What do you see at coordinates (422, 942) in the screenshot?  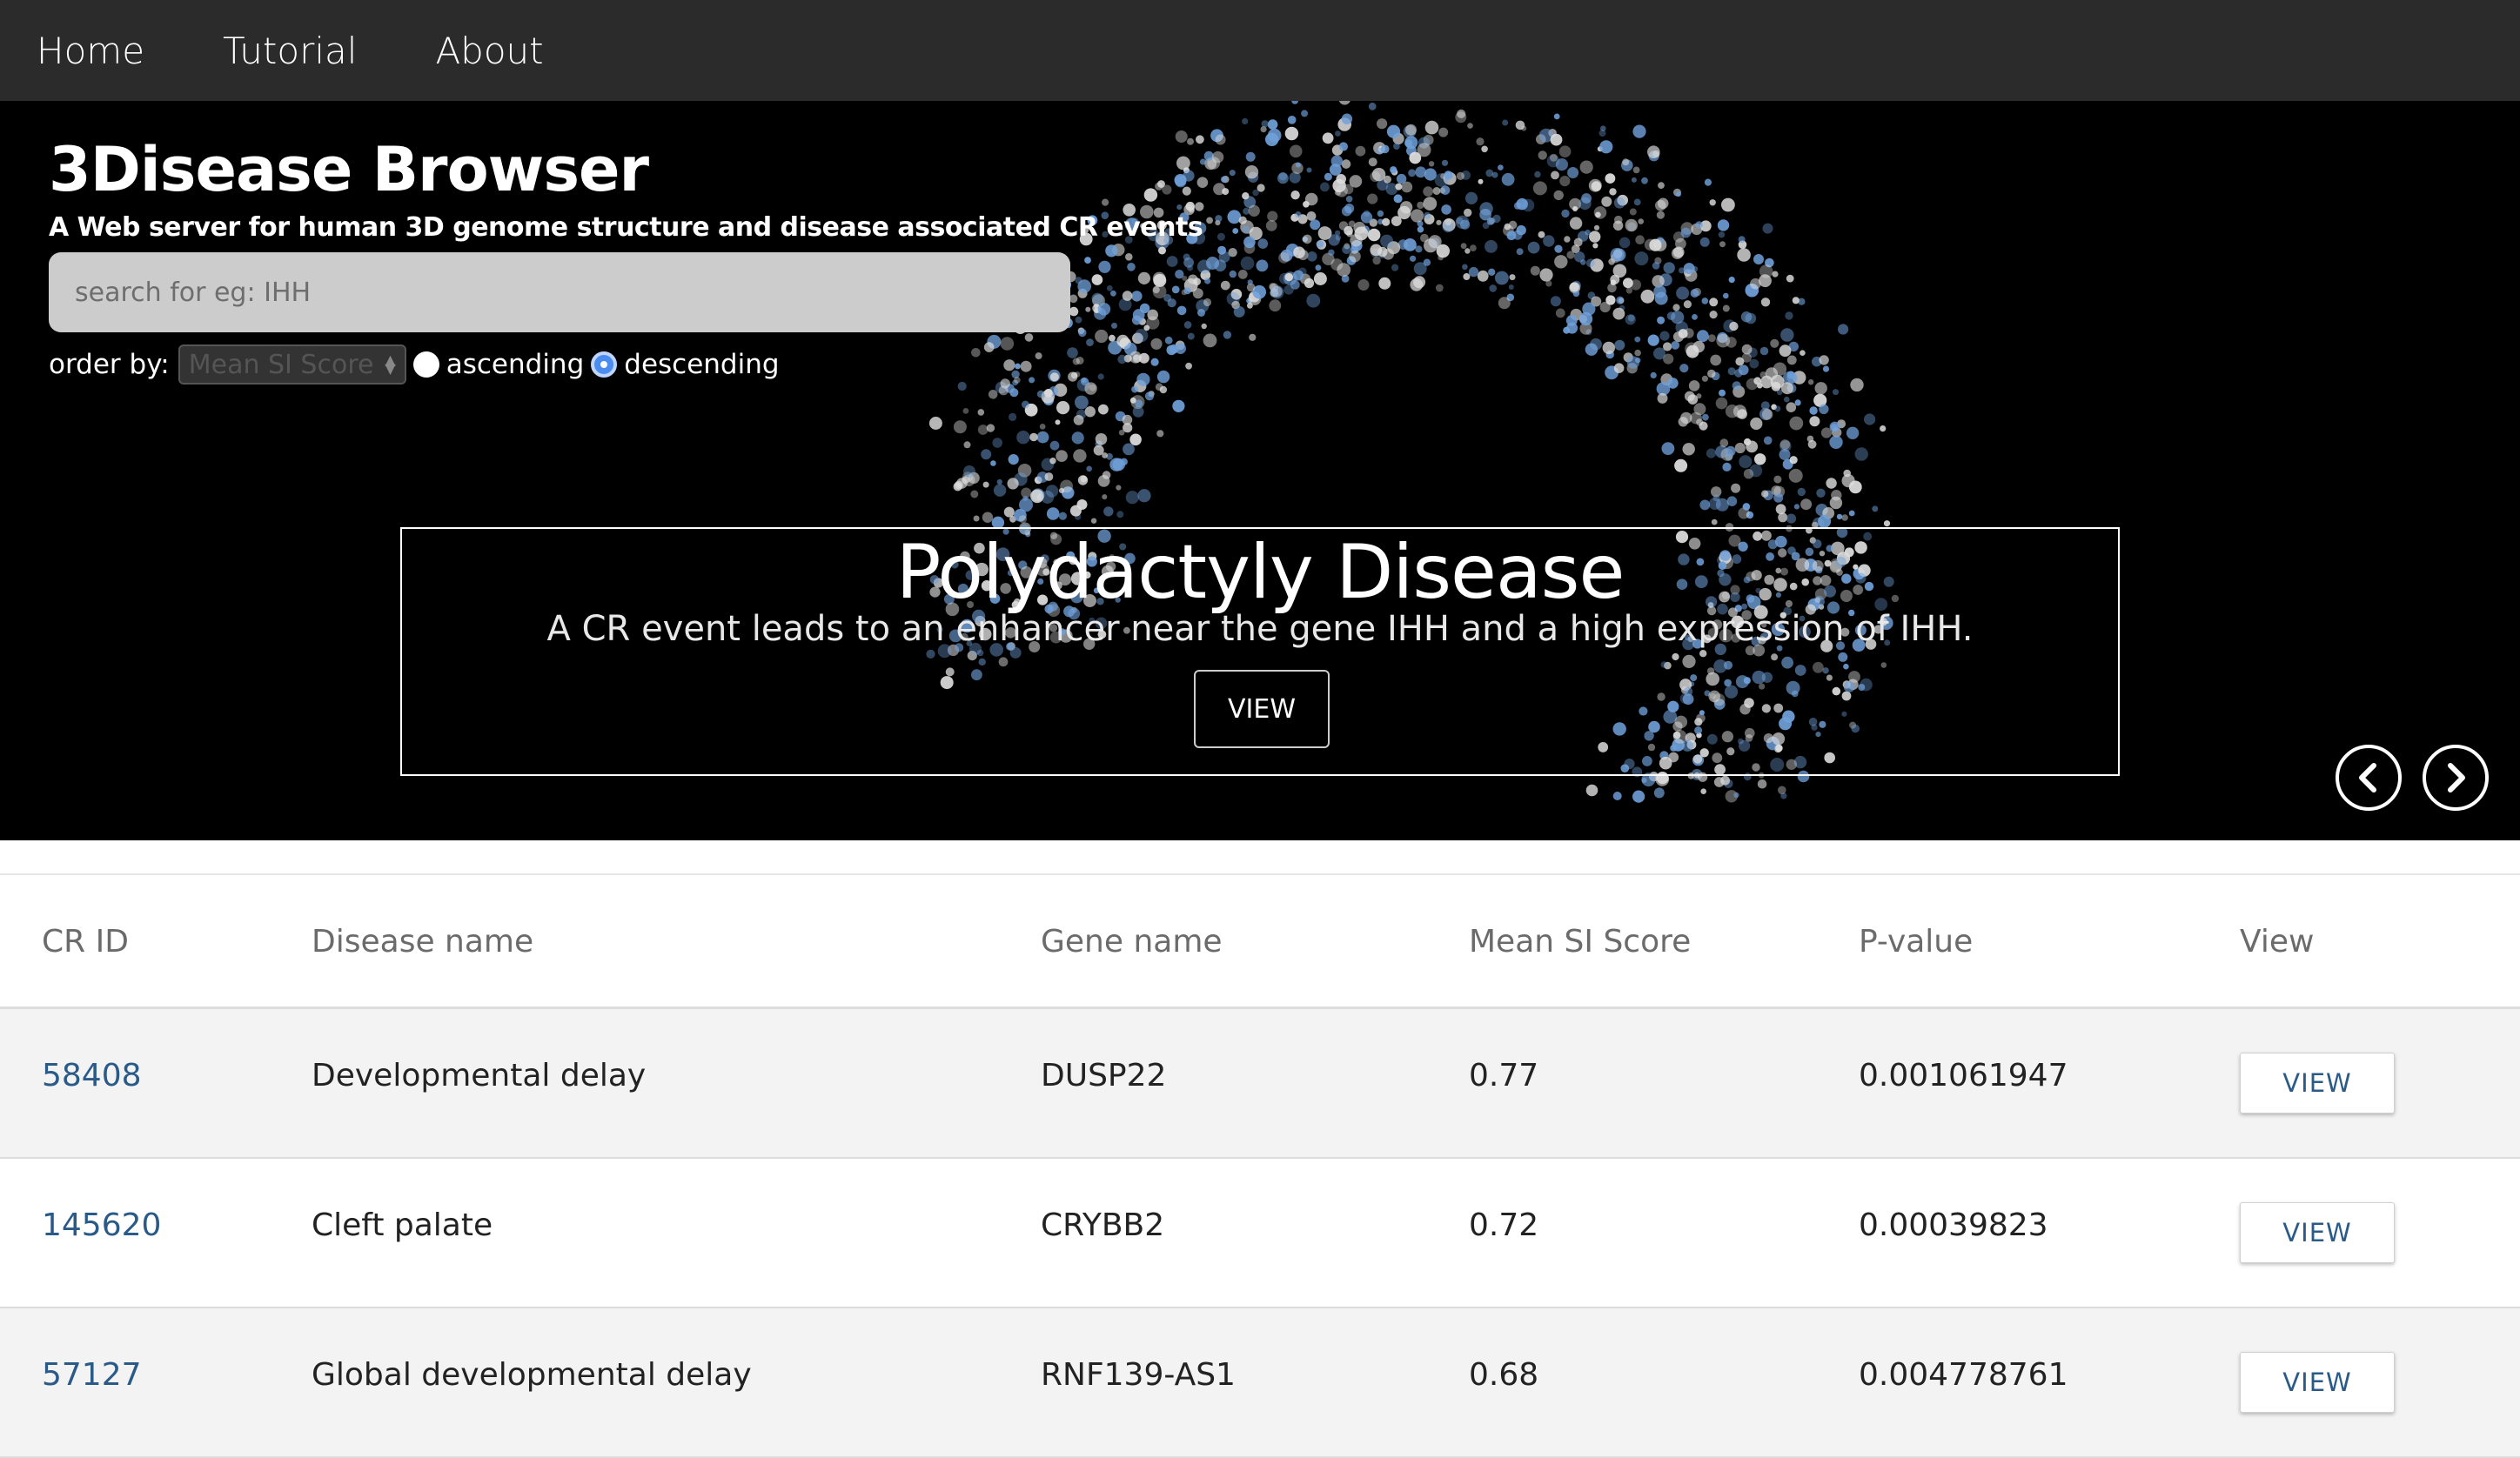 I see `header-disease-name: Disease name` at bounding box center [422, 942].